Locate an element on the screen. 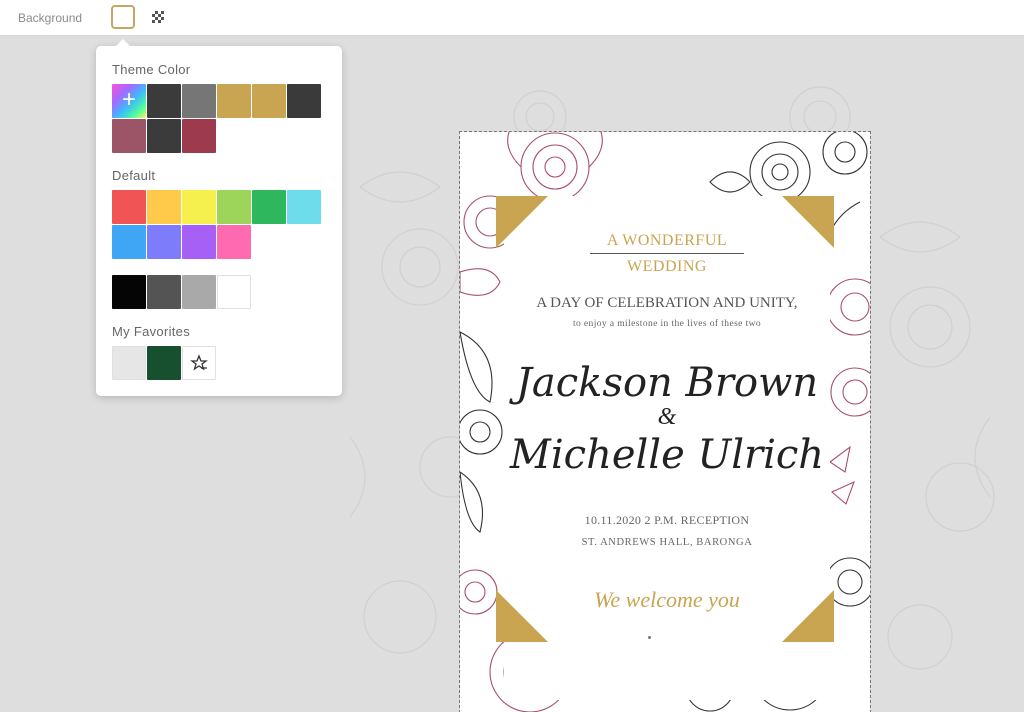 The image size is (1024, 712). pink-flower-right is located at coordinates (848, 391).